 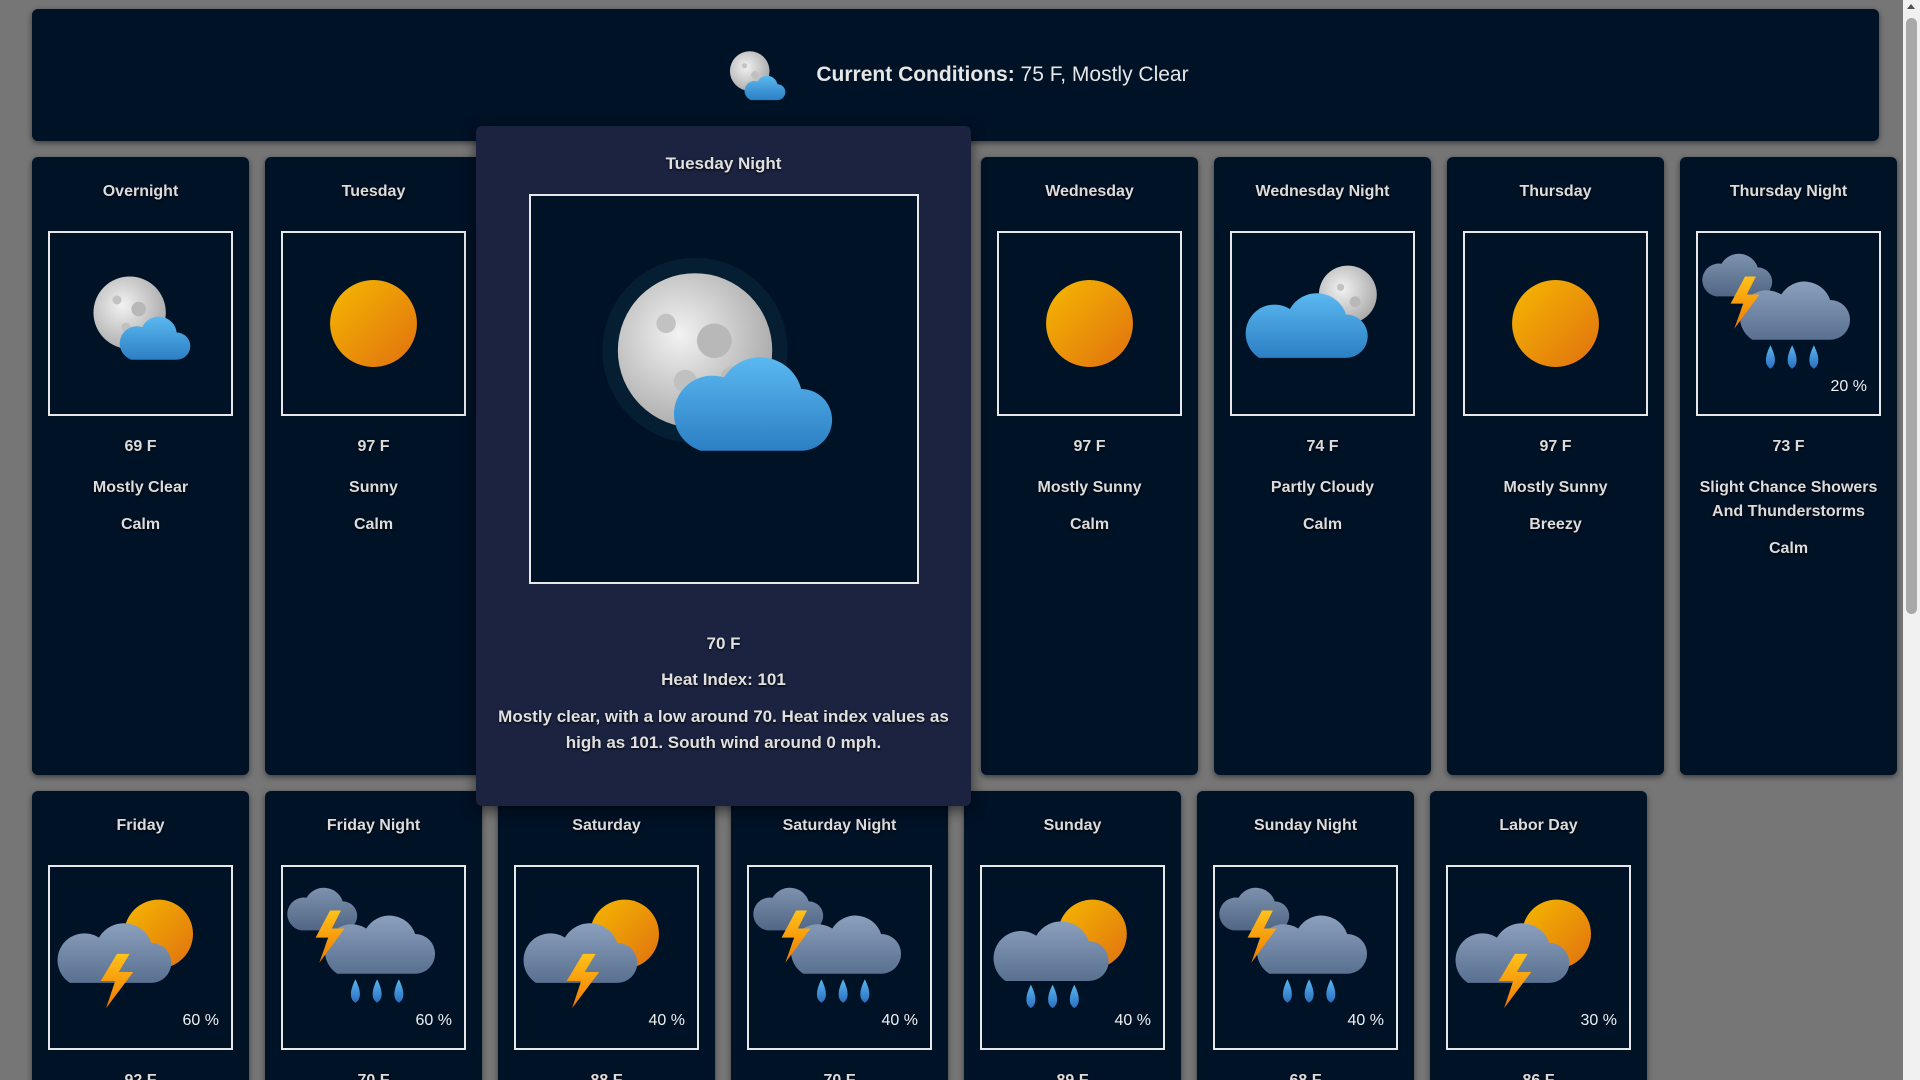 I want to click on current-conditions-label: Current Conditions:, so click(x=915, y=74).